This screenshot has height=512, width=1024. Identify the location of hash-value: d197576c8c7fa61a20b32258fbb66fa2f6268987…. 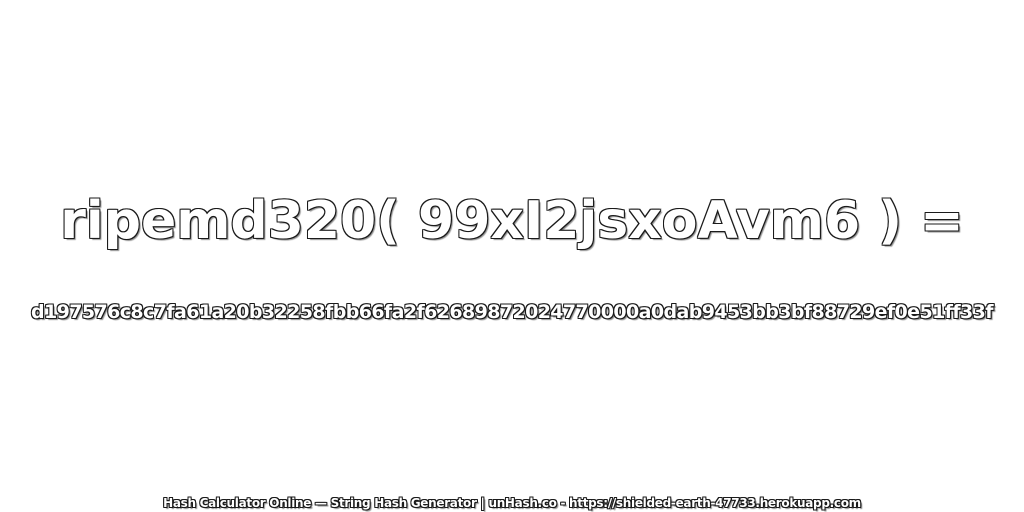
(512, 312).